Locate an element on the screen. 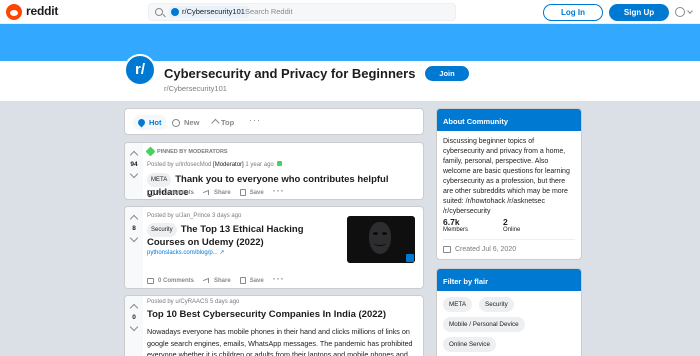 The image size is (700, 356). search-input: Search Reddit is located at coordinates (269, 11).